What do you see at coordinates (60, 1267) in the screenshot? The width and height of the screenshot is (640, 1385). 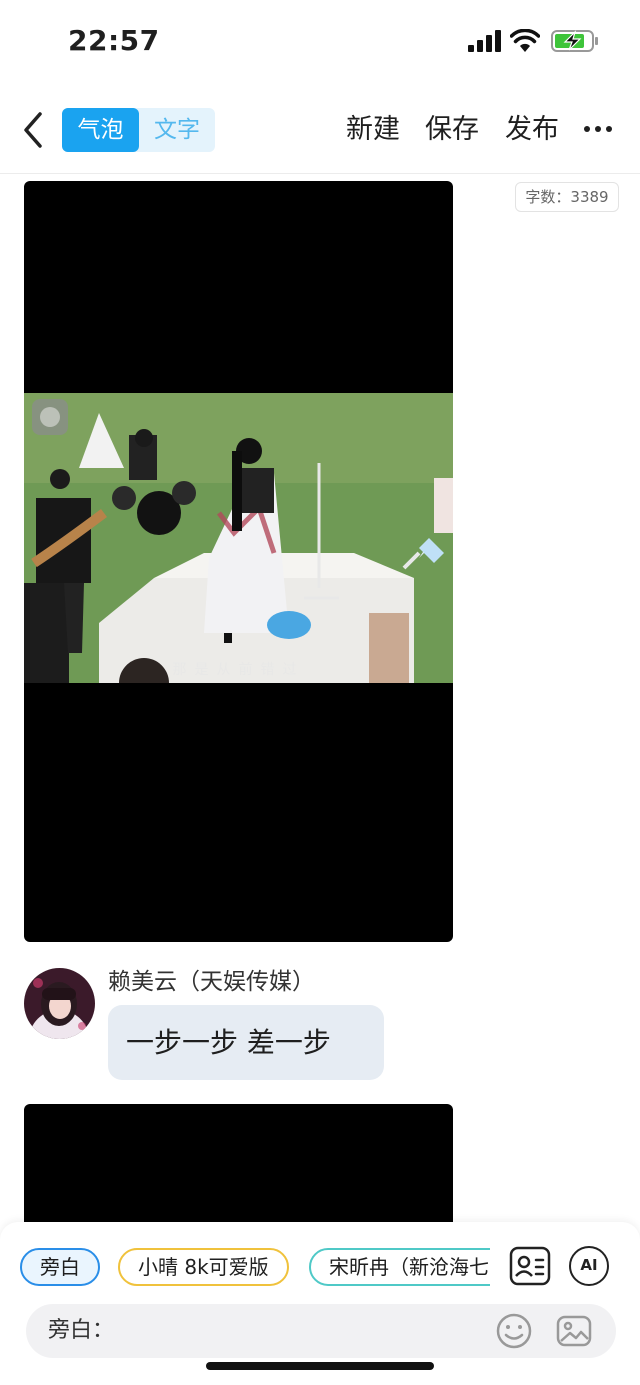 I see `role-chip-narrator: 旁白` at bounding box center [60, 1267].